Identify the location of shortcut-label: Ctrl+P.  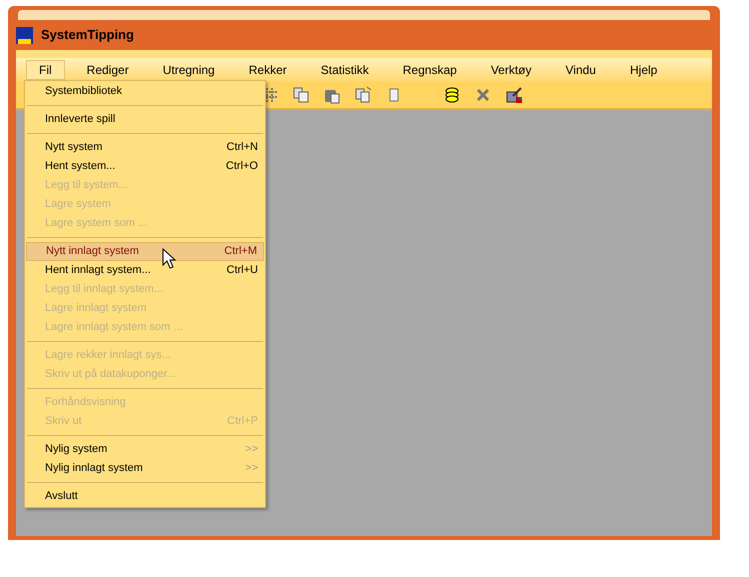
(242, 422).